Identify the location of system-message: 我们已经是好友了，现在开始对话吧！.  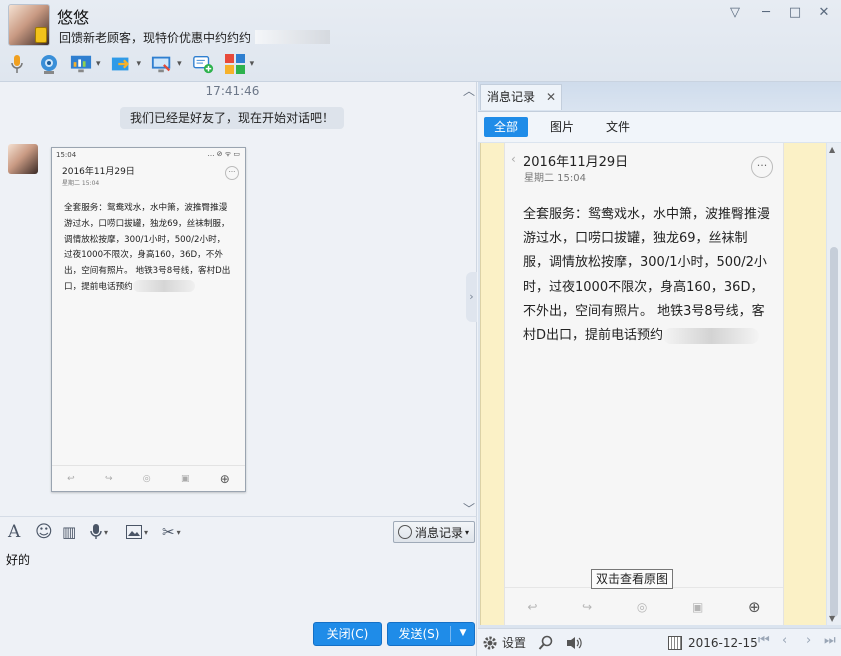
(232, 118).